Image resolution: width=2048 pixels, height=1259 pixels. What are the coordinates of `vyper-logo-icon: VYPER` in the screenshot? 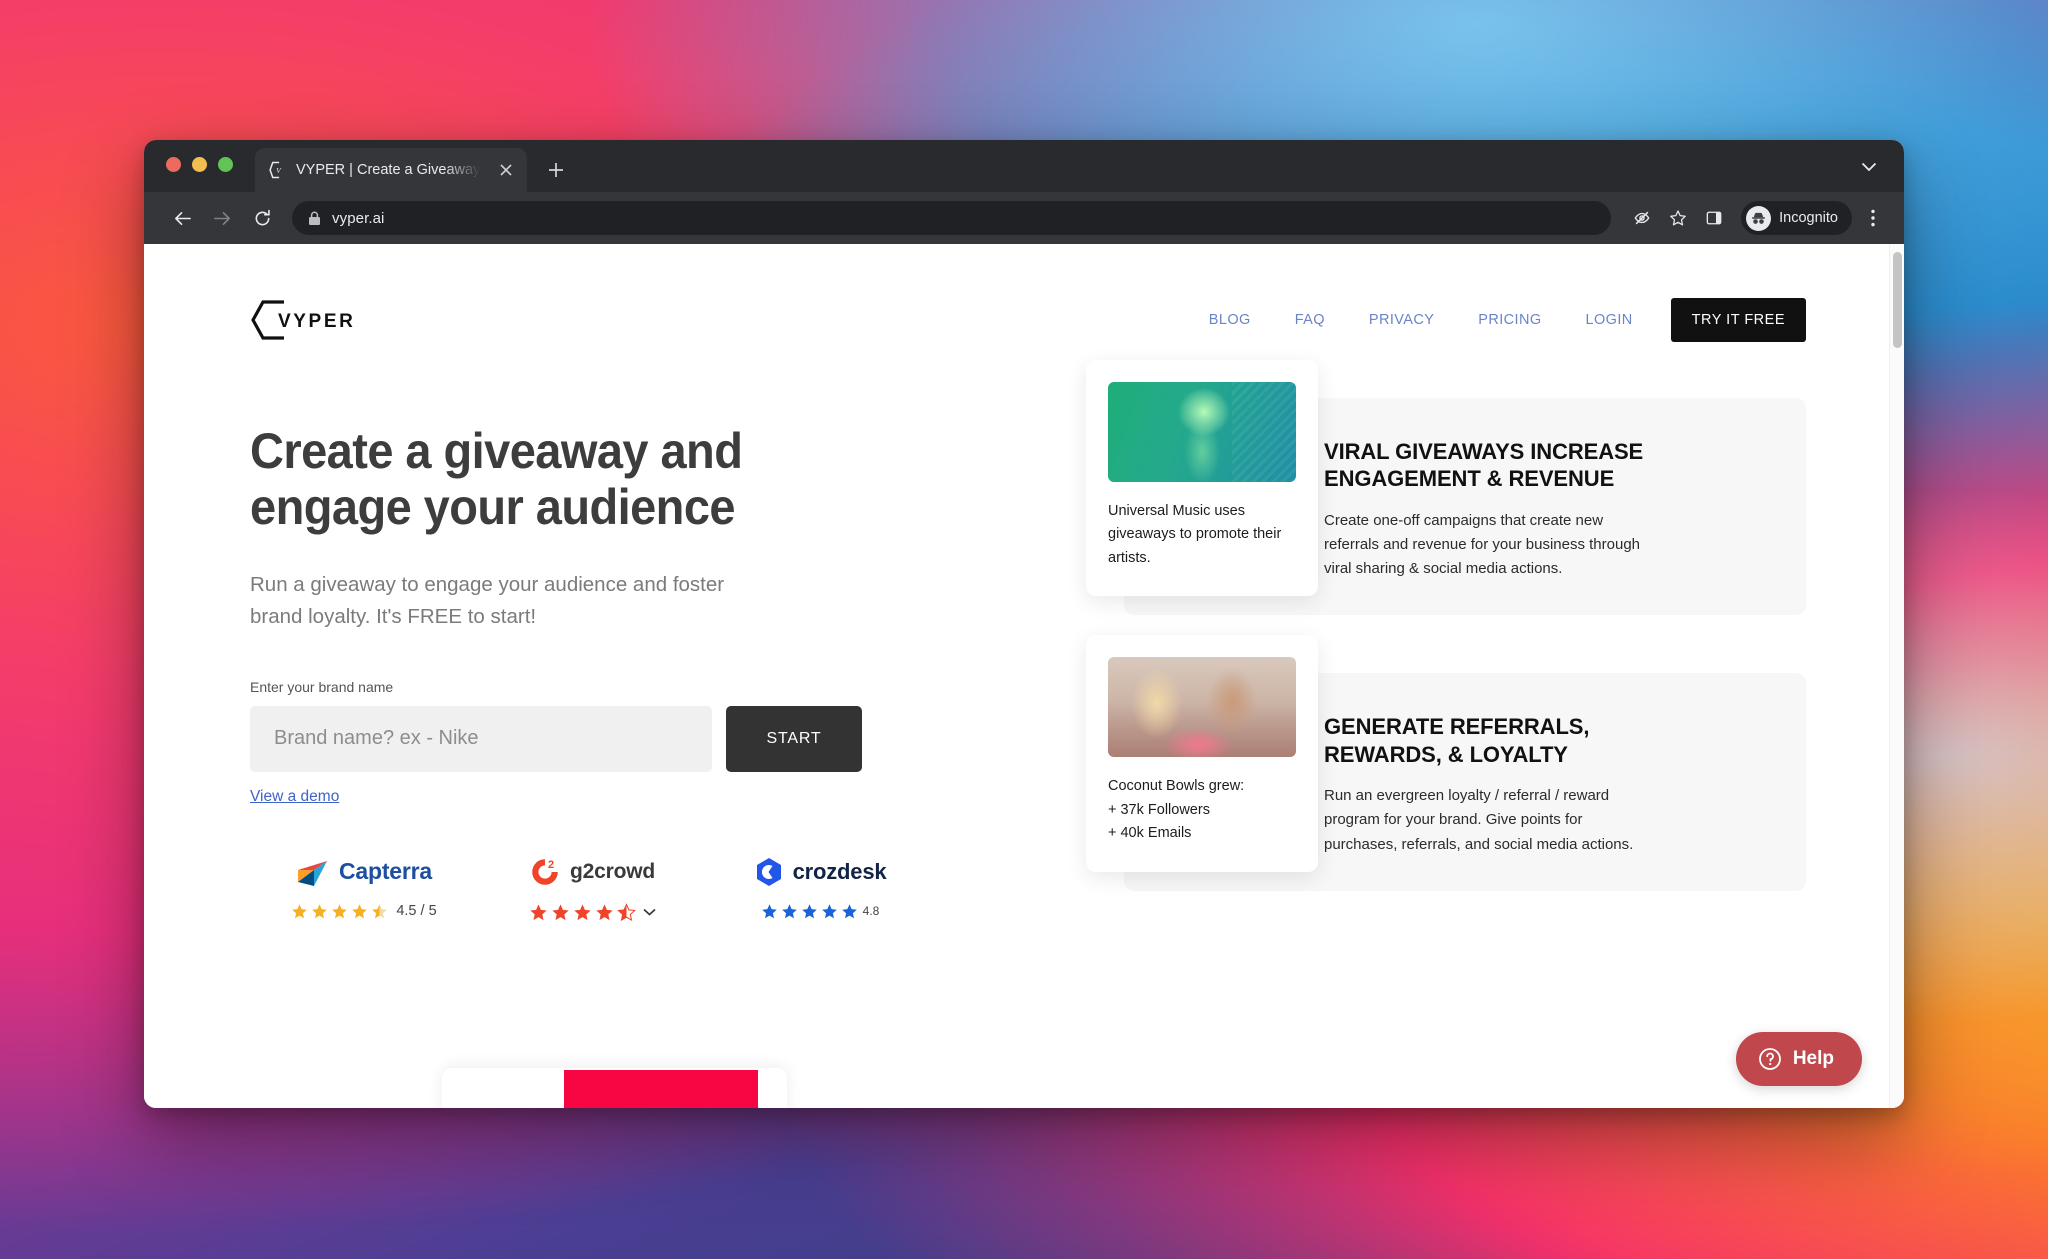 It's located at (303, 320).